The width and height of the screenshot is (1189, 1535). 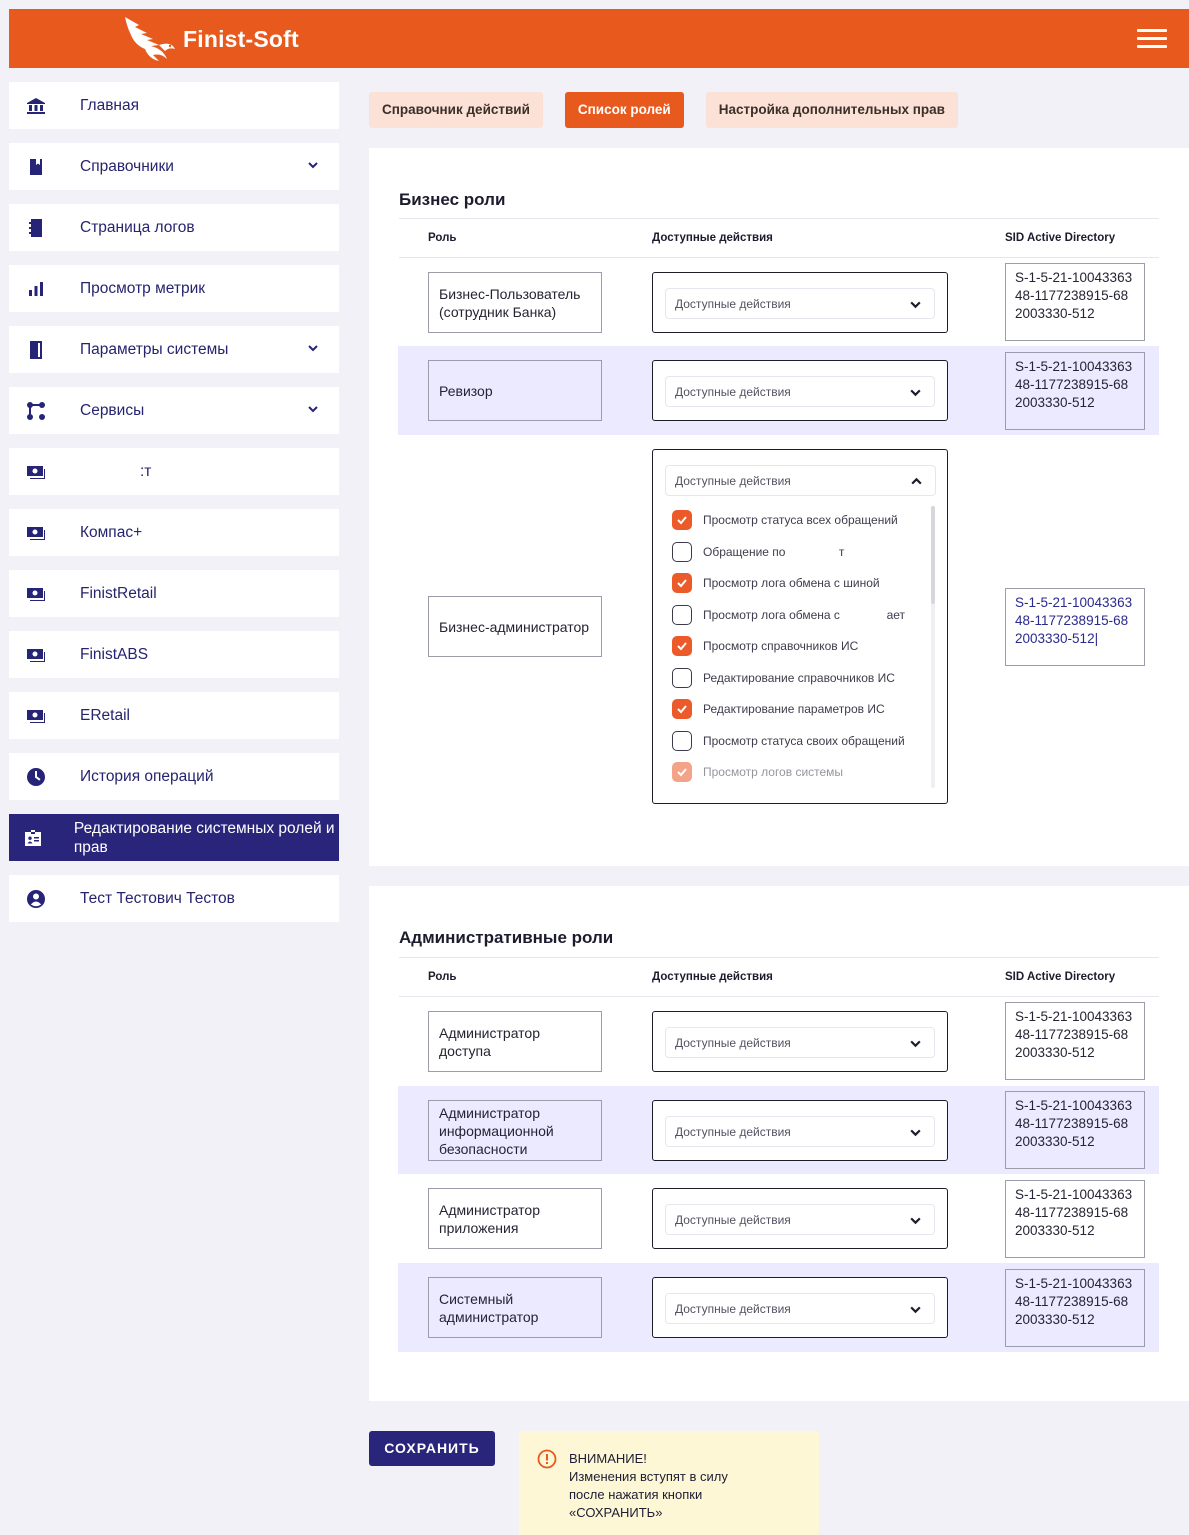 What do you see at coordinates (515, 390) in the screenshot?
I see `role-name-field: Ревизор` at bounding box center [515, 390].